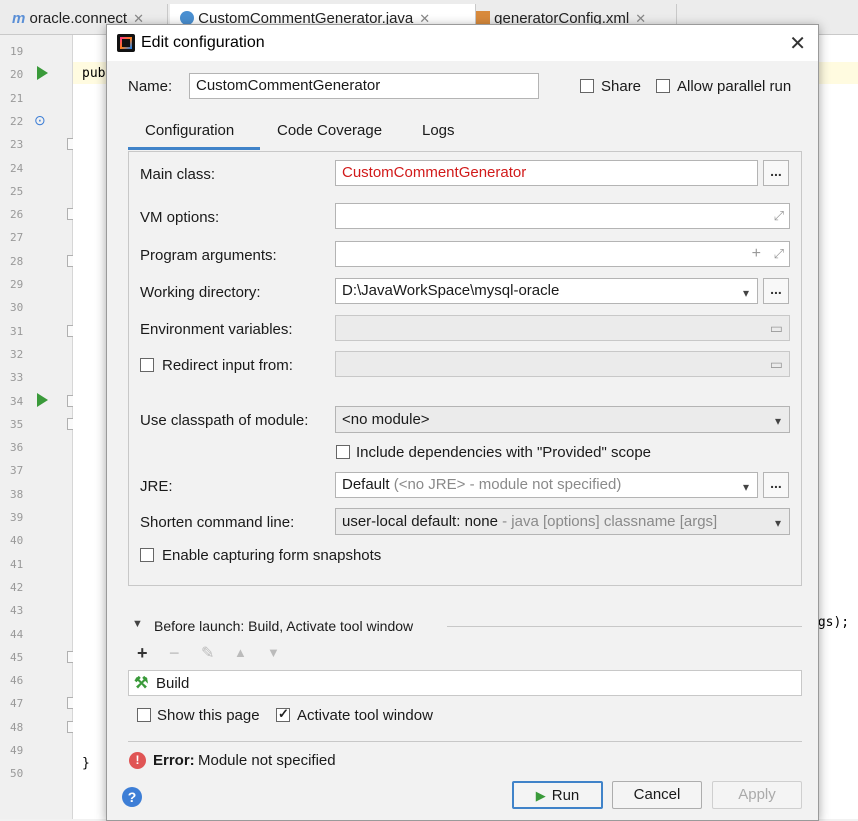  I want to click on shorten-hint: - java [options] classname [args], so click(610, 521).